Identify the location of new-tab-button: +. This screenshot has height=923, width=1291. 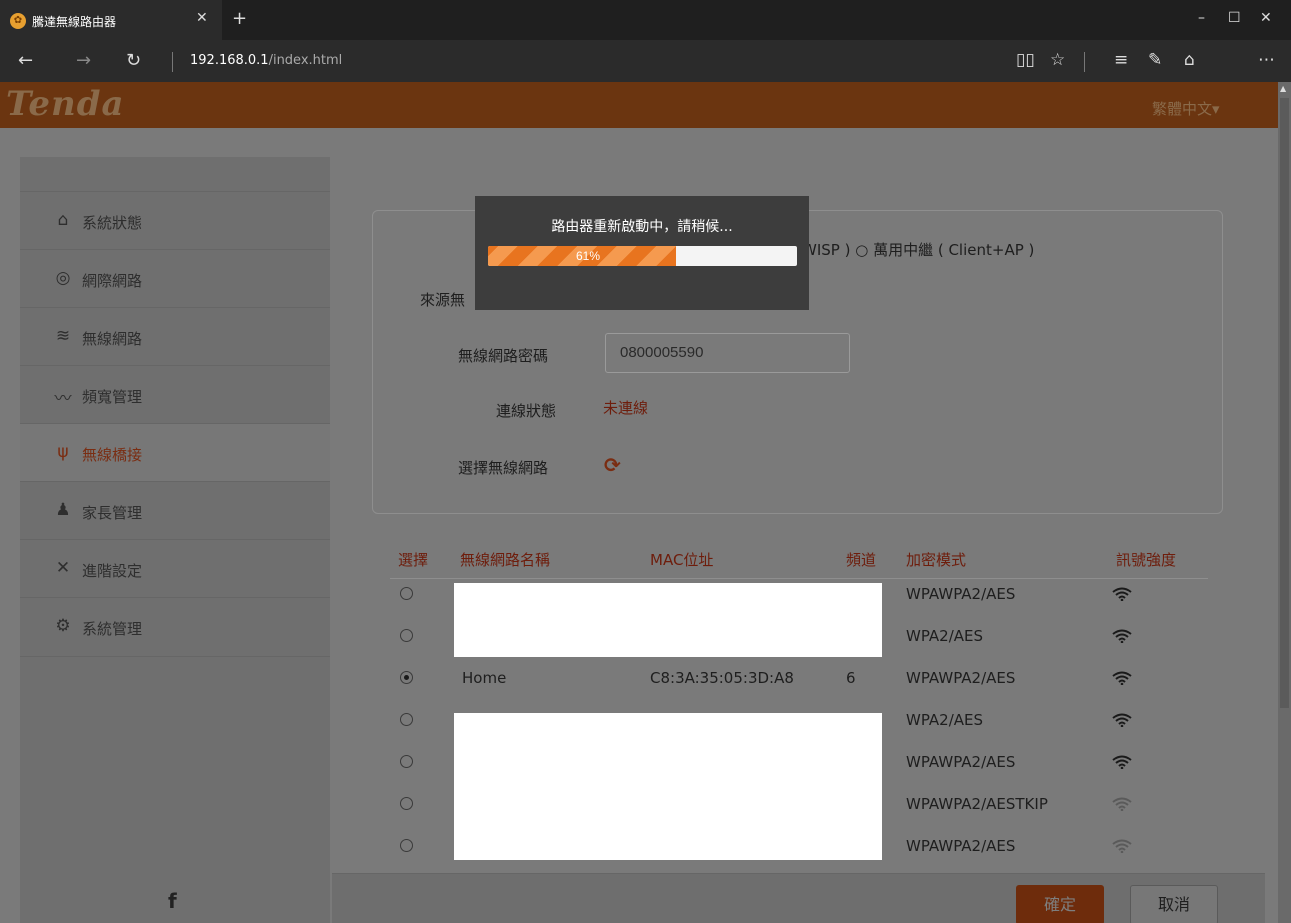
(239, 18).